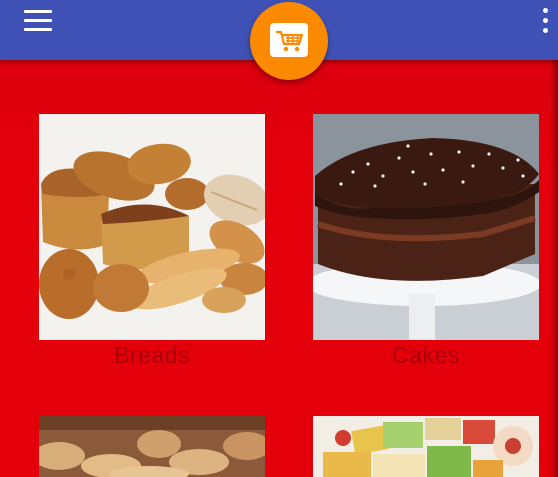  Describe the element at coordinates (152, 446) in the screenshot. I see `cookies-photo` at that location.